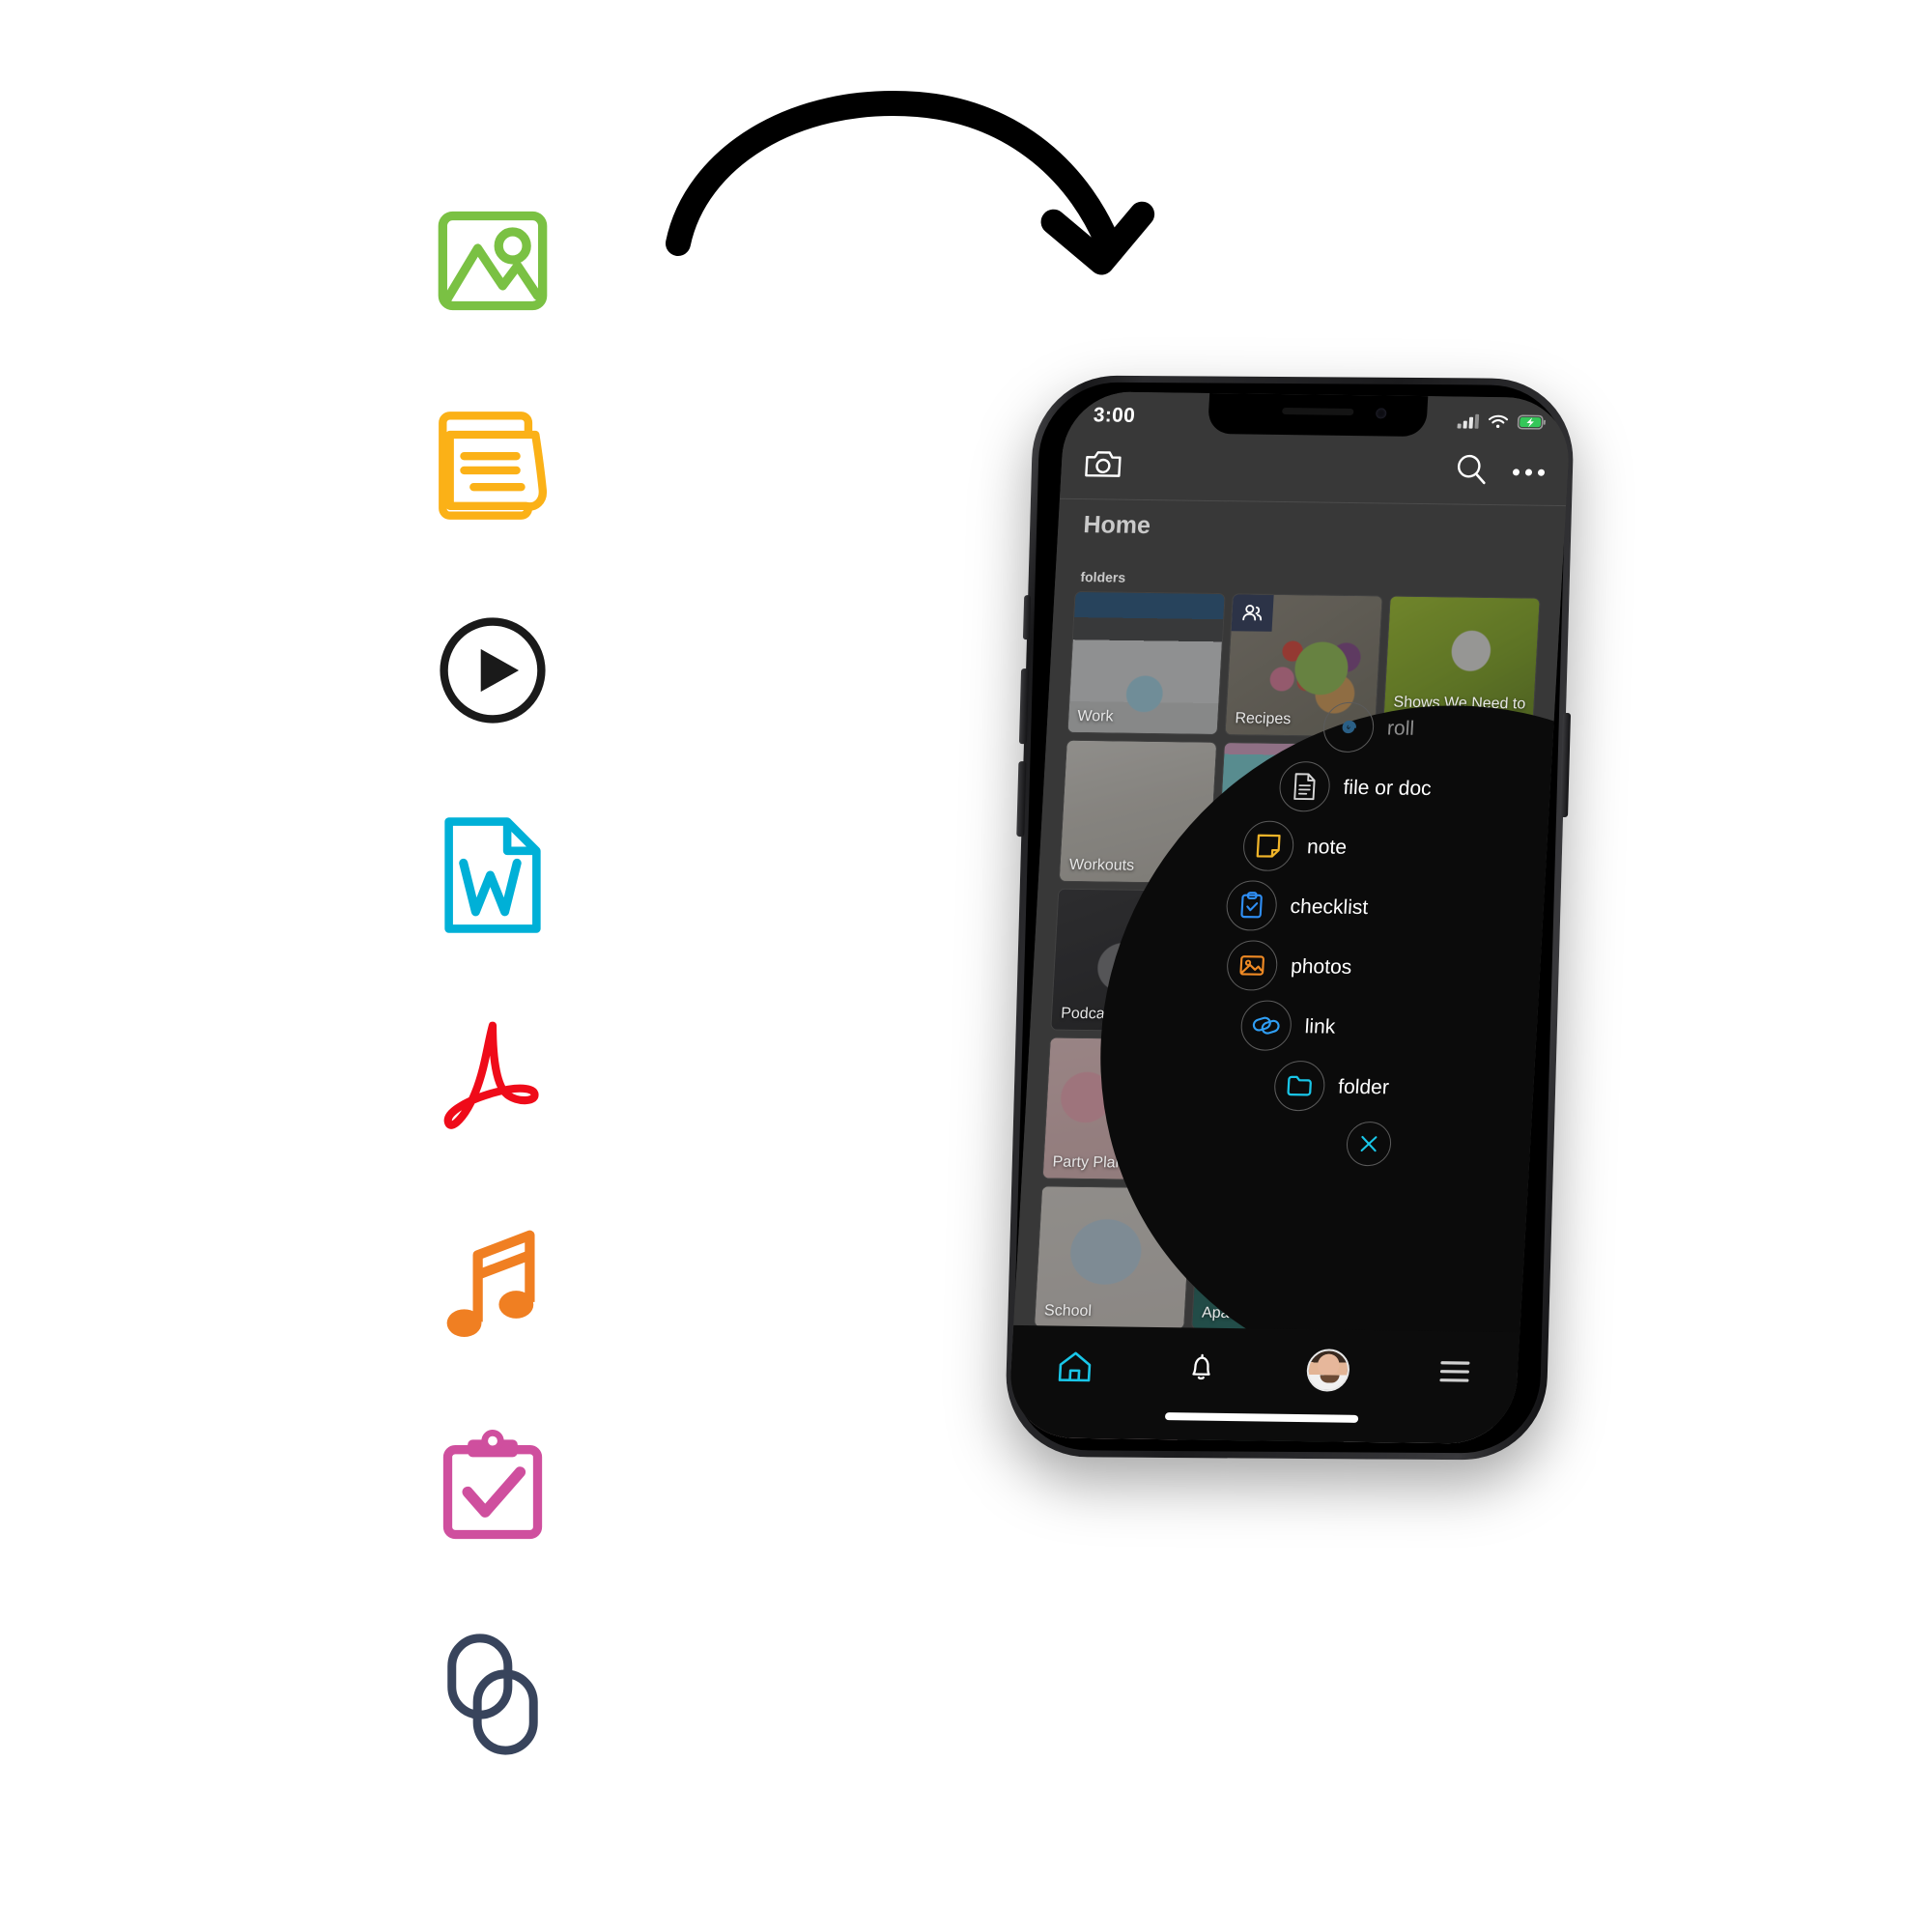  I want to click on status-clock: 3:00, so click(1114, 415).